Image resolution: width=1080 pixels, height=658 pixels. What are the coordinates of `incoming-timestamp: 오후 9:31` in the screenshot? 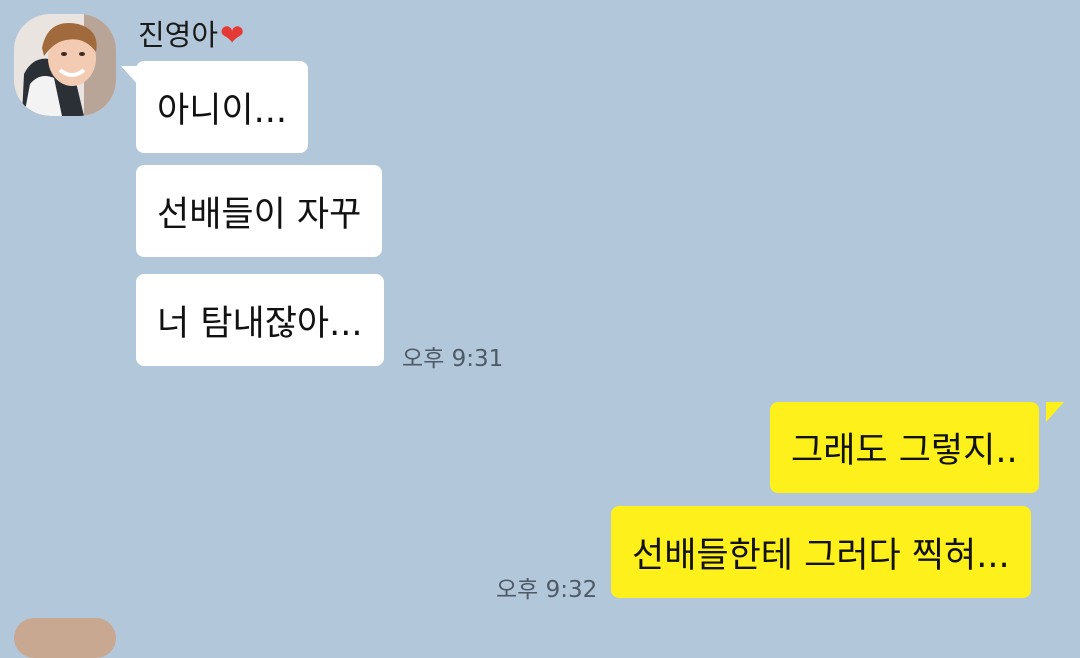 It's located at (453, 359).